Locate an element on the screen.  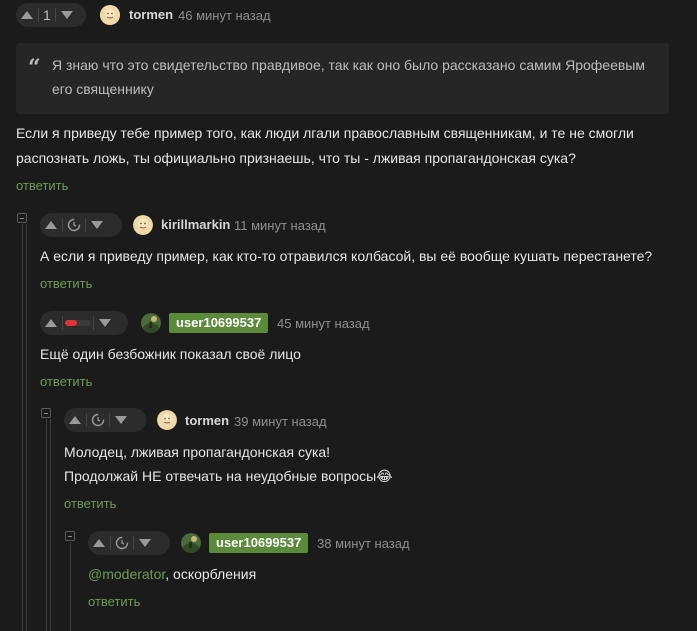
comment-text-body: , оскорбления is located at coordinates (211, 574).